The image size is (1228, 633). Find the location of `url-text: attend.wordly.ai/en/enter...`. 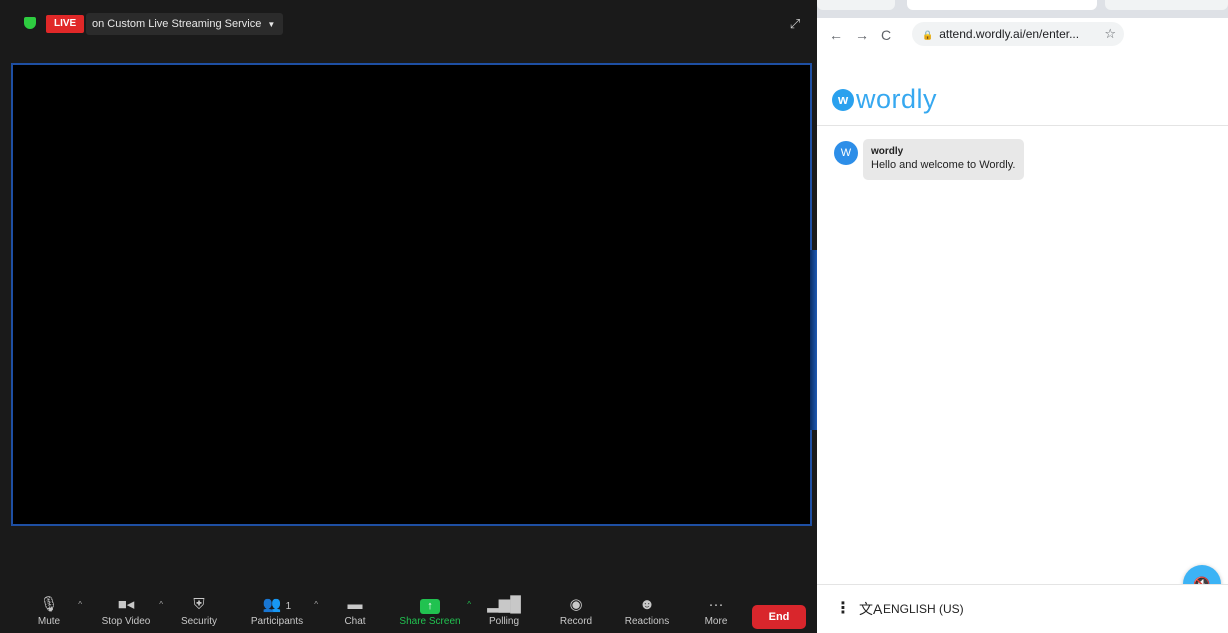

url-text: attend.wordly.ai/en/enter... is located at coordinates (1009, 34).